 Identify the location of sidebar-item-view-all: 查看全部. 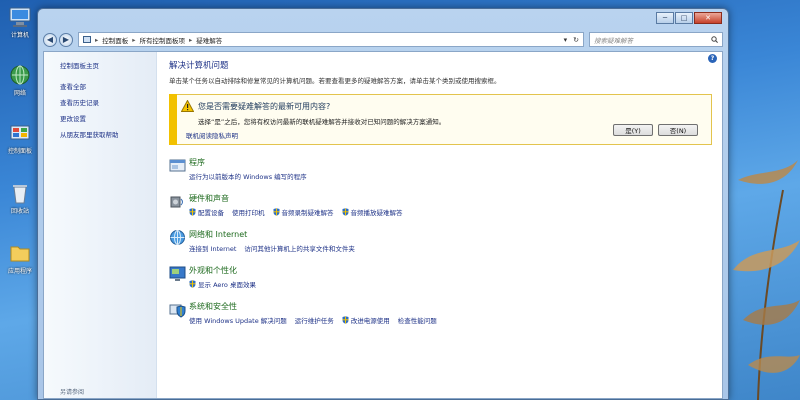
(108, 86).